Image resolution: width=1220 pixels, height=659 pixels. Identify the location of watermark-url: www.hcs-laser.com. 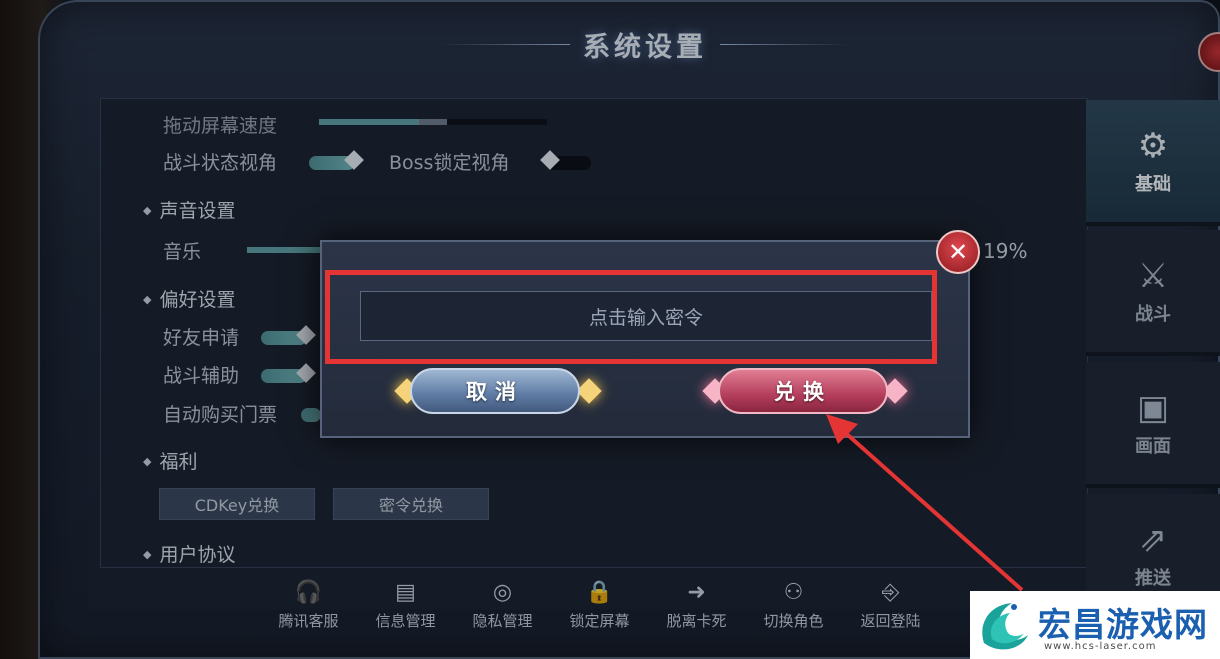
(1100, 646).